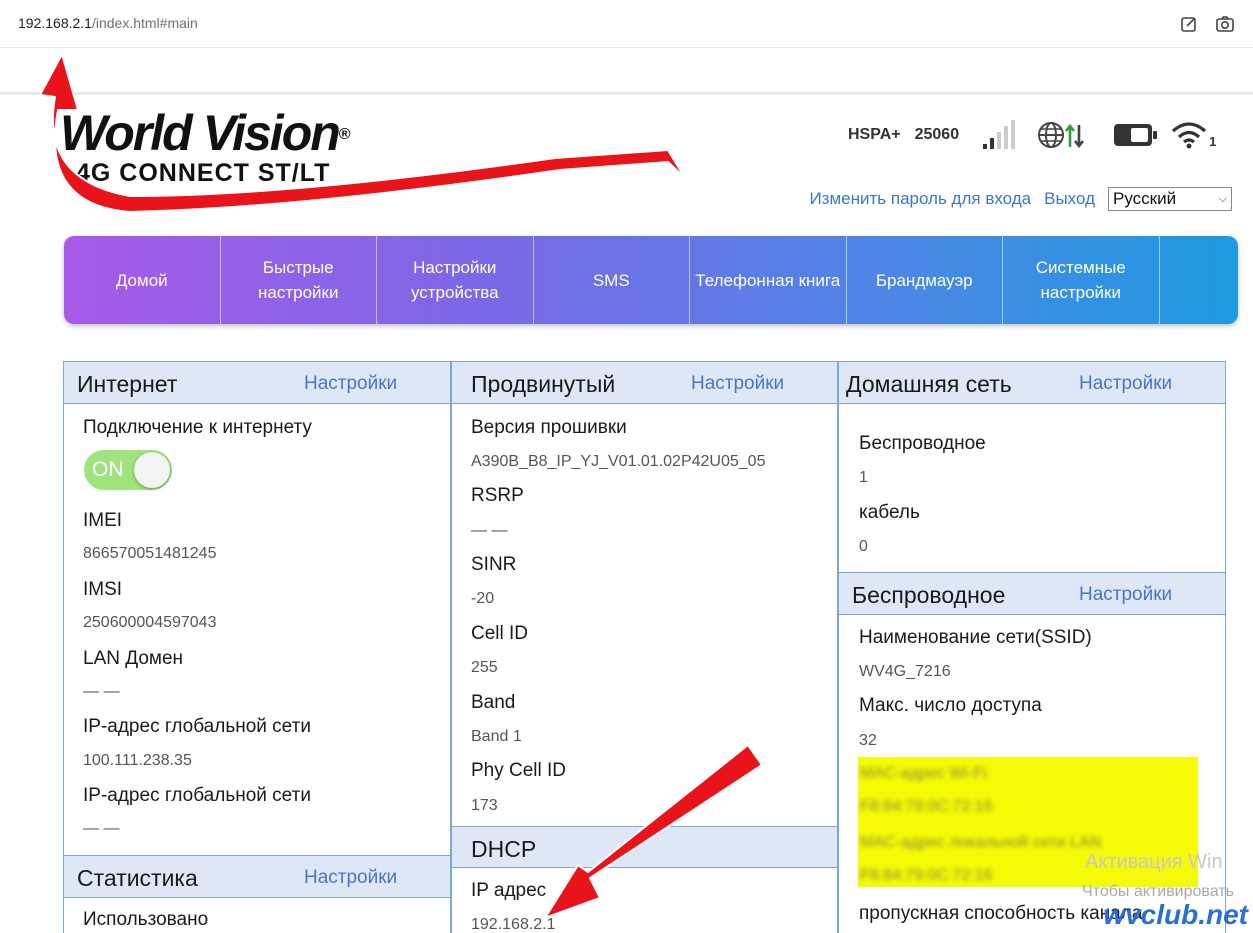  I want to click on wan-ip-value: 100.111.238.35, so click(137, 760).